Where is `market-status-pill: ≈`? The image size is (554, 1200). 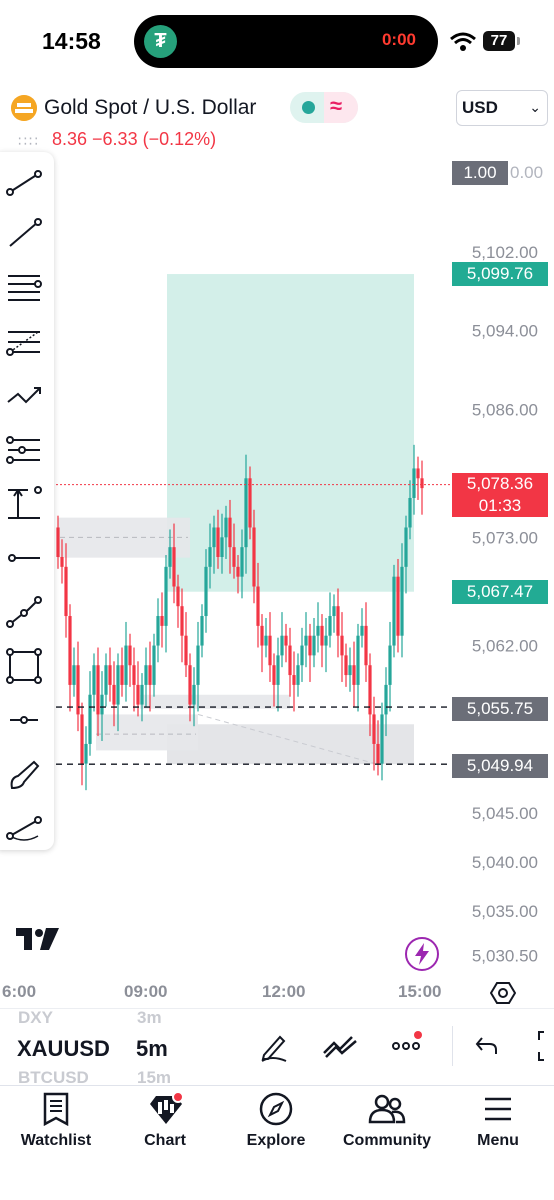
market-status-pill: ≈ is located at coordinates (324, 107).